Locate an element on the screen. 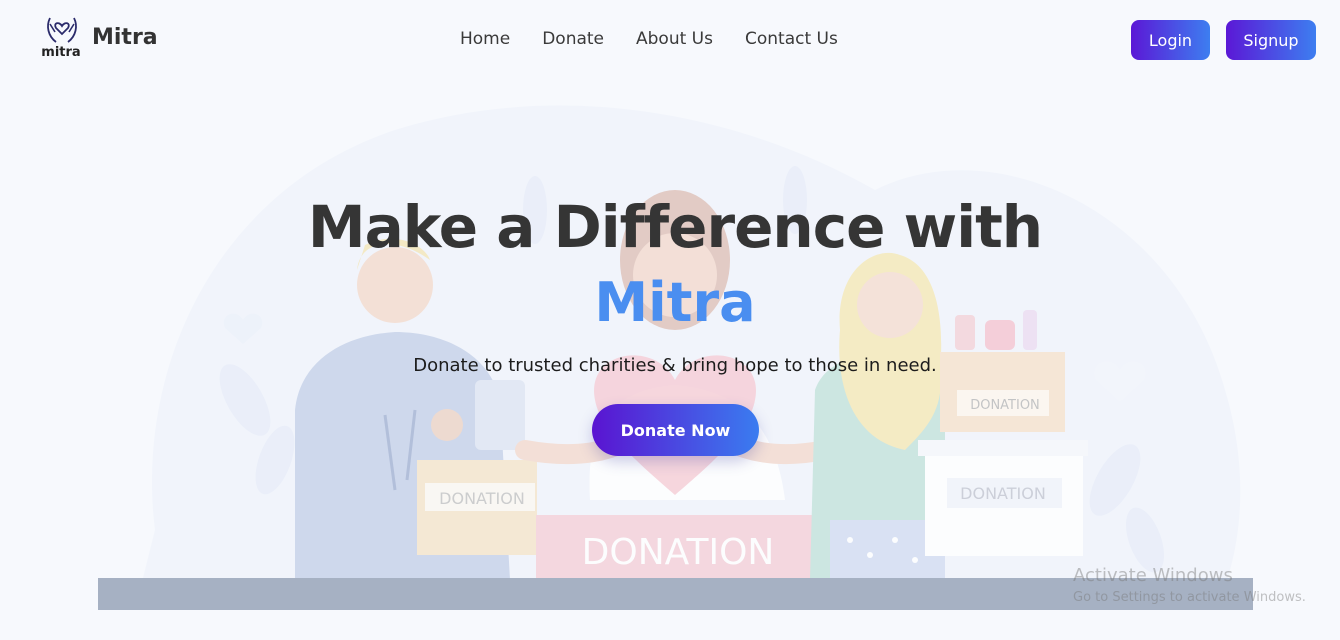 This screenshot has width=1340, height=640. hands-heart-icon: mitra is located at coordinates (62, 38).